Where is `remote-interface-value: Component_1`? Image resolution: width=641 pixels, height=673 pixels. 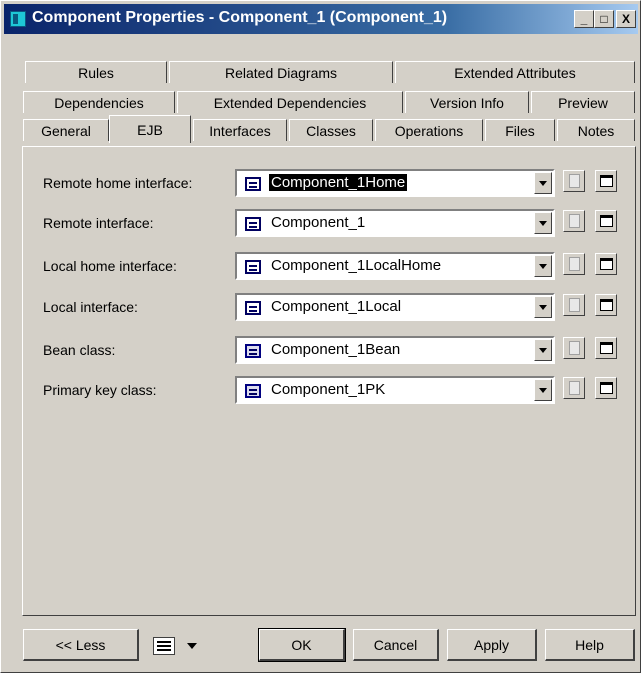 remote-interface-value: Component_1 is located at coordinates (318, 222).